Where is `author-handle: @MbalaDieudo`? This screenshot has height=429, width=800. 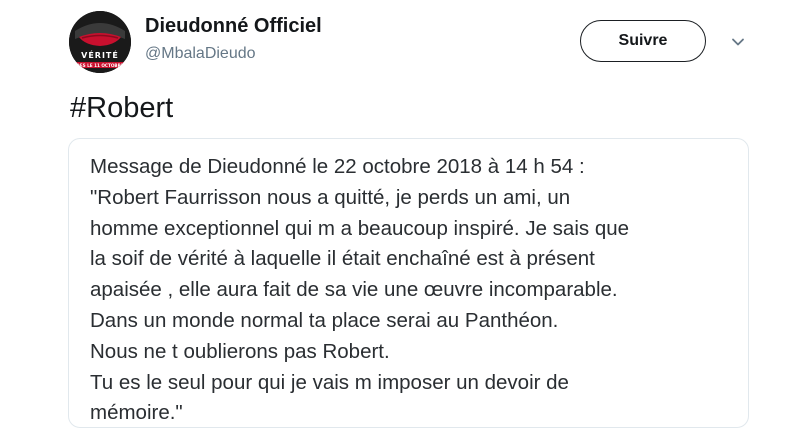 author-handle: @MbalaDieudo is located at coordinates (200, 54).